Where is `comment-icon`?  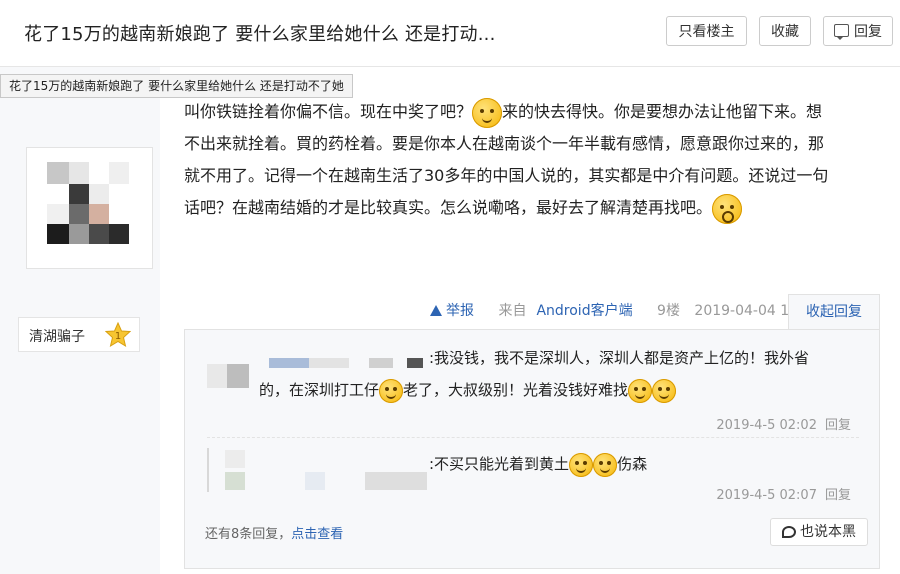 comment-icon is located at coordinates (841, 32).